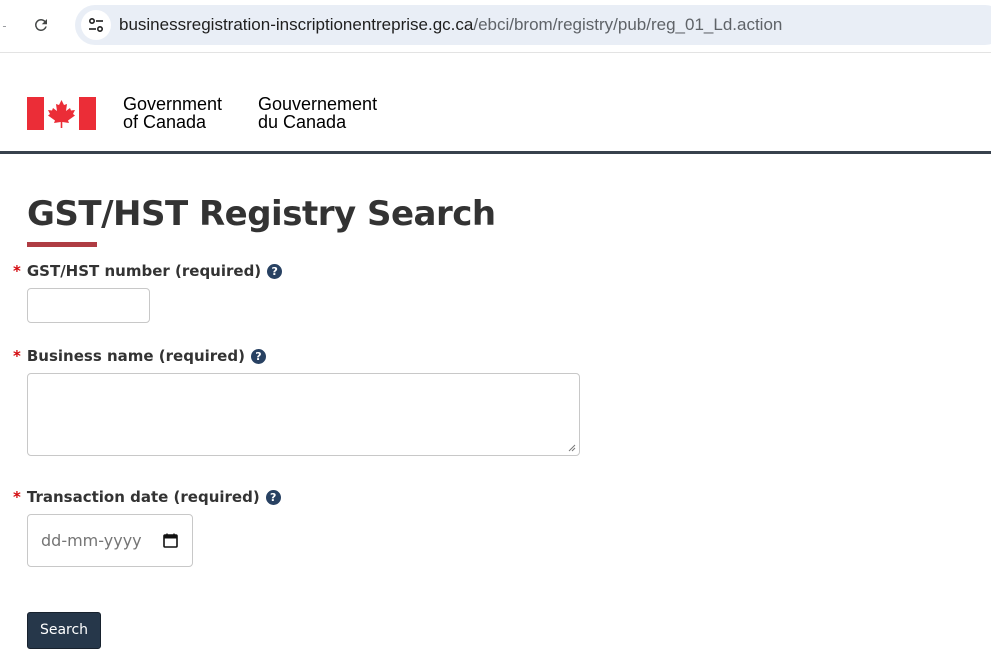 This screenshot has width=991, height=657. Describe the element at coordinates (173, 104) in the screenshot. I see `signature-en-line1: Government` at that location.